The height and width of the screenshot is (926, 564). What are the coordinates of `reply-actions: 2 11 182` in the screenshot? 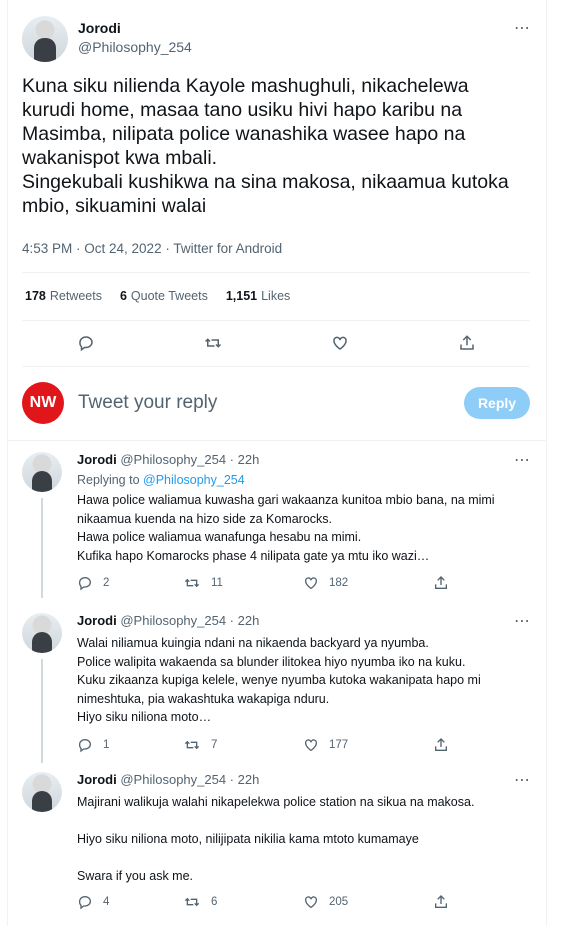 It's located at (301, 583).